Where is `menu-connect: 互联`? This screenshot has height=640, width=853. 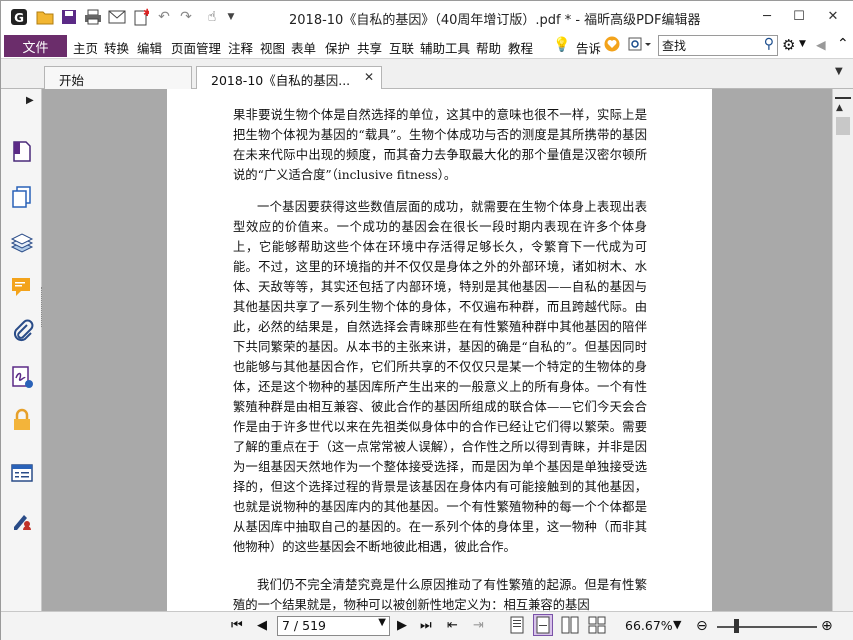
menu-connect: 互联 is located at coordinates (401, 47).